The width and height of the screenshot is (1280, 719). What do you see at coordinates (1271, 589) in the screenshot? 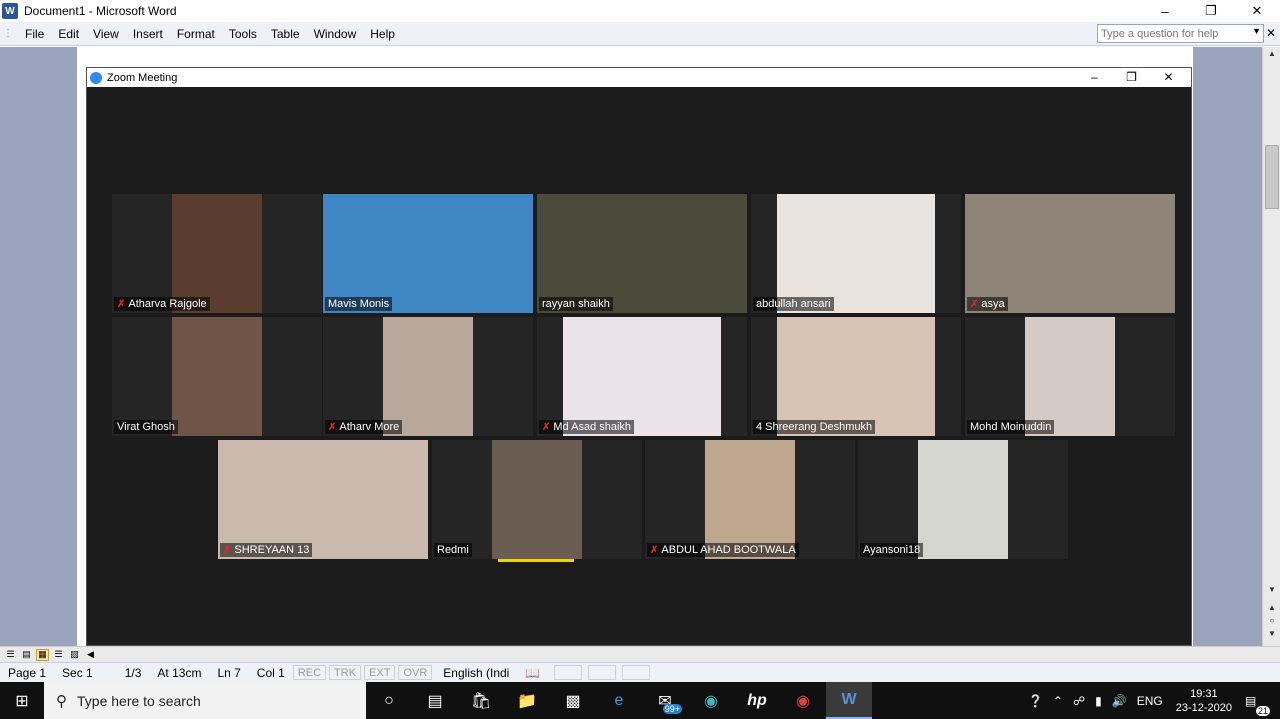
I see `scroll-down-icon: ▼` at bounding box center [1271, 589].